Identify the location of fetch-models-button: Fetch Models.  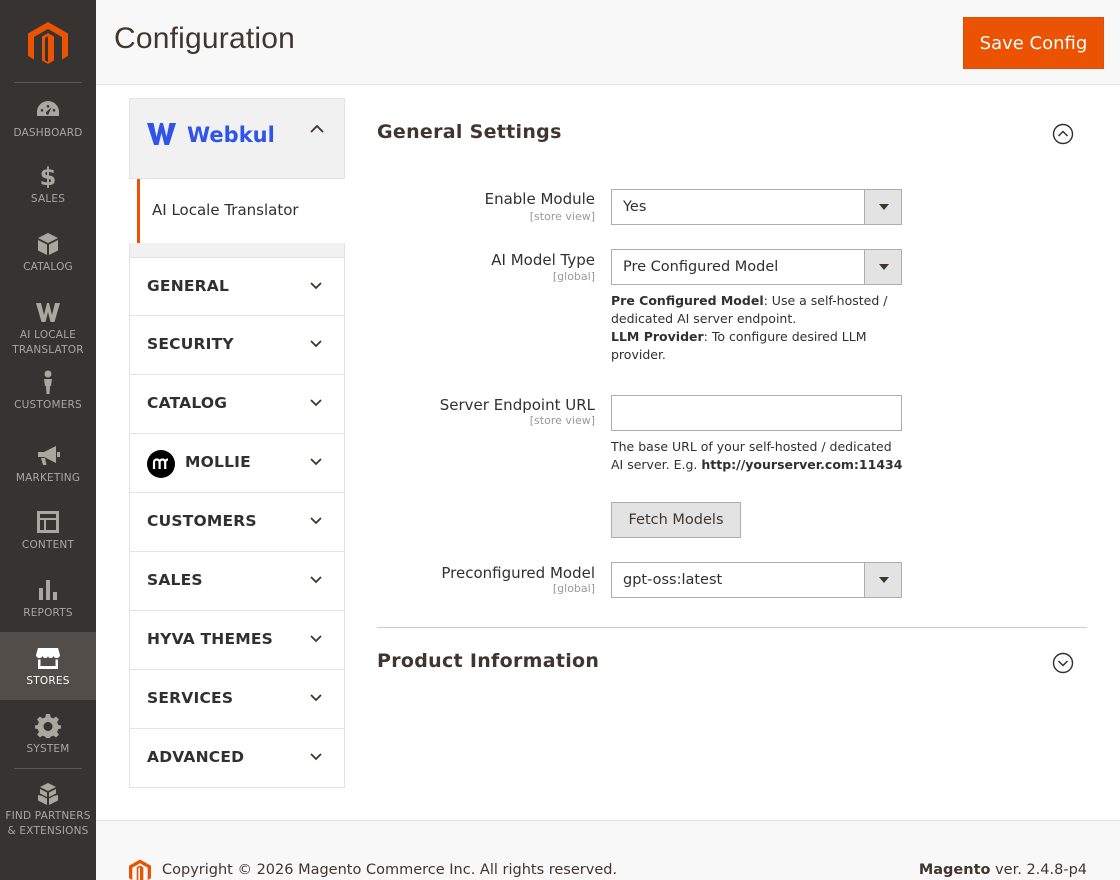
(676, 520).